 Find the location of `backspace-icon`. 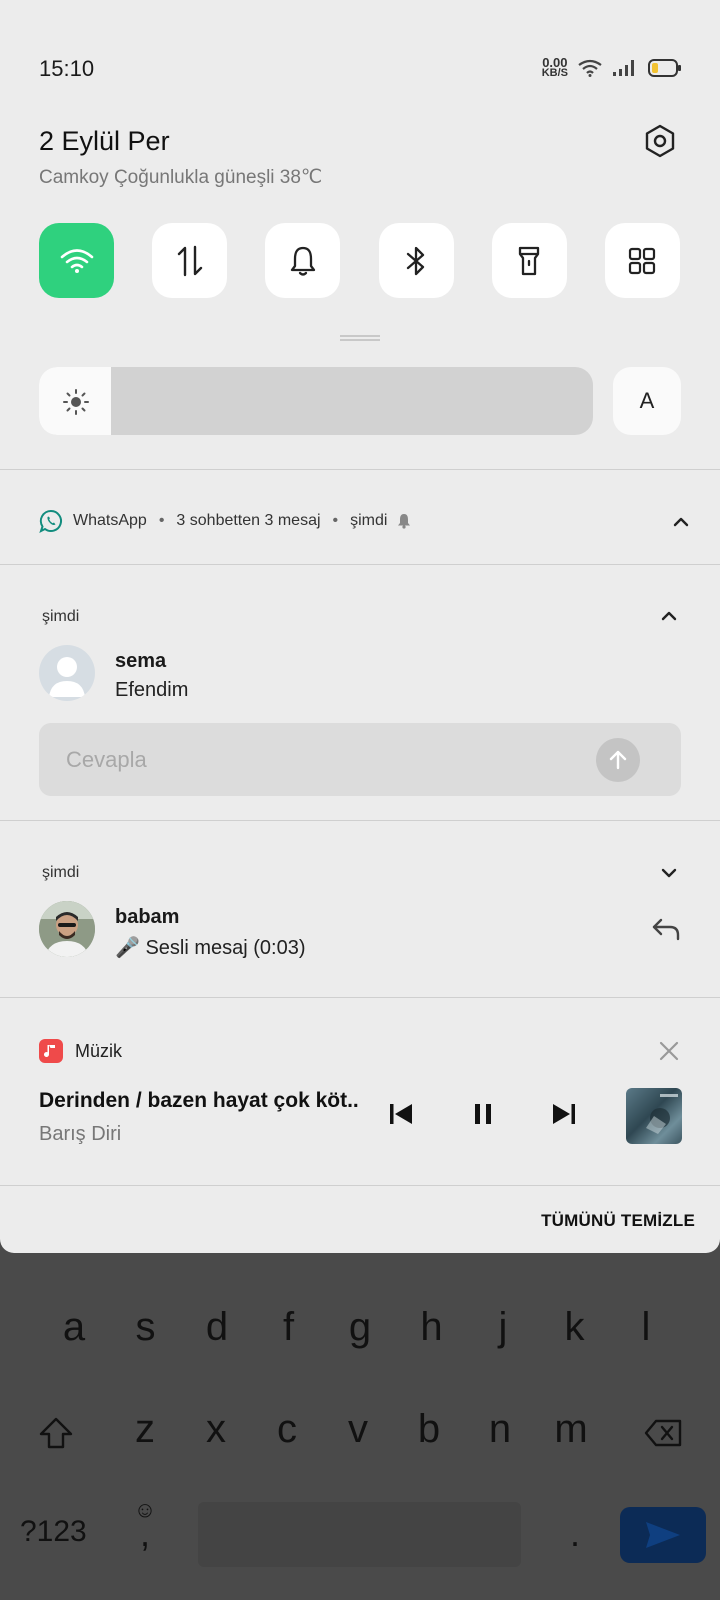

backspace-icon is located at coordinates (664, 1433).